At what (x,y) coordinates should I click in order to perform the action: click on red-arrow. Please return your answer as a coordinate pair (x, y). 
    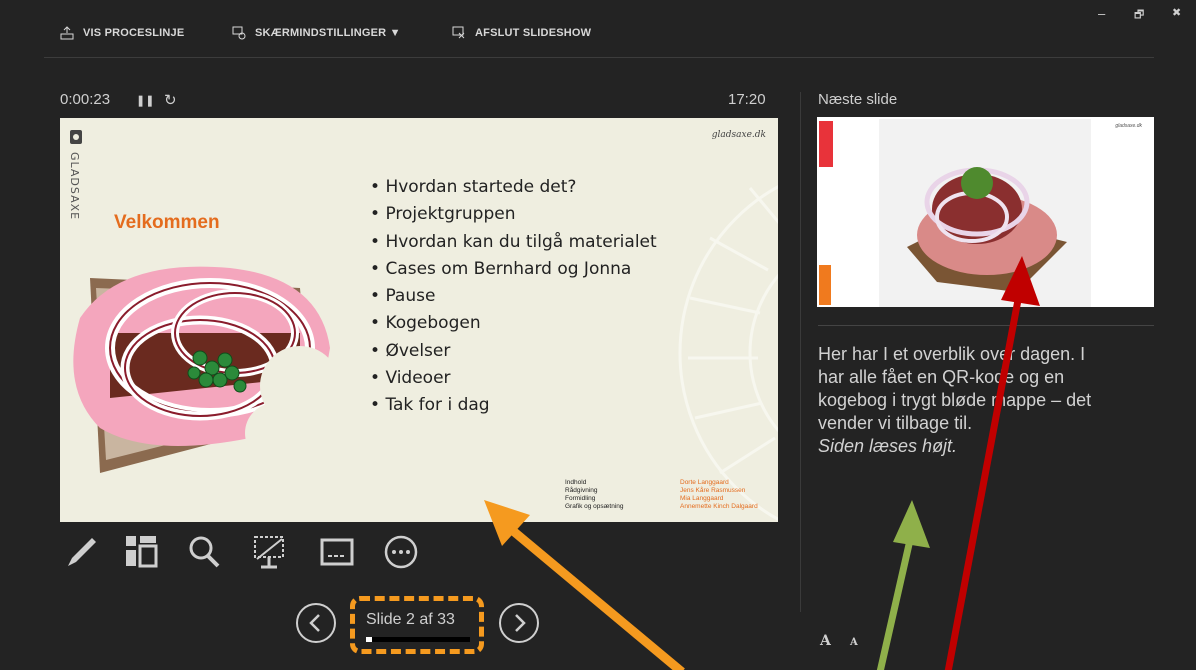
    Looking at the image, I should click on (992, 463).